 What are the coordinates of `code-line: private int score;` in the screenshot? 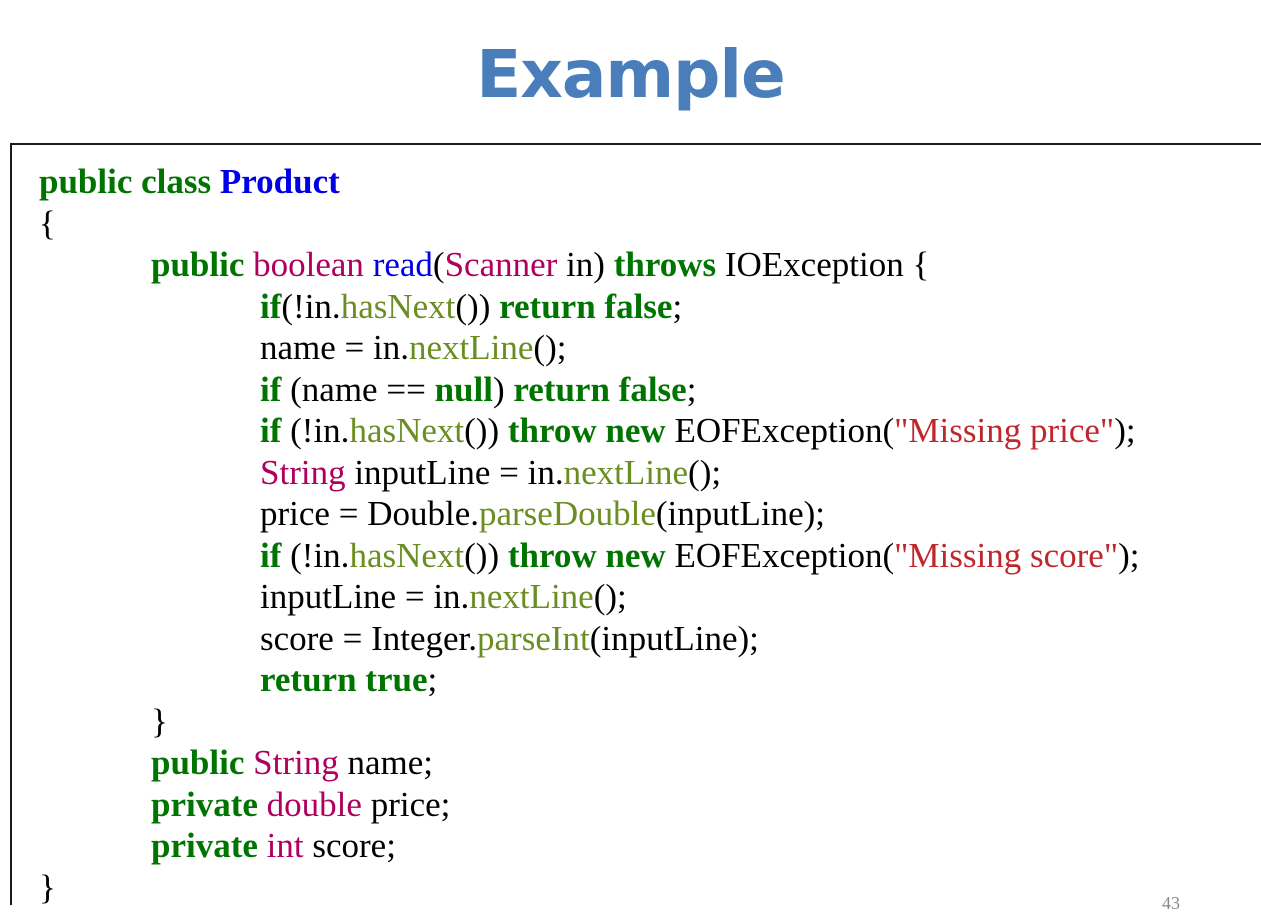 It's located at (273, 846).